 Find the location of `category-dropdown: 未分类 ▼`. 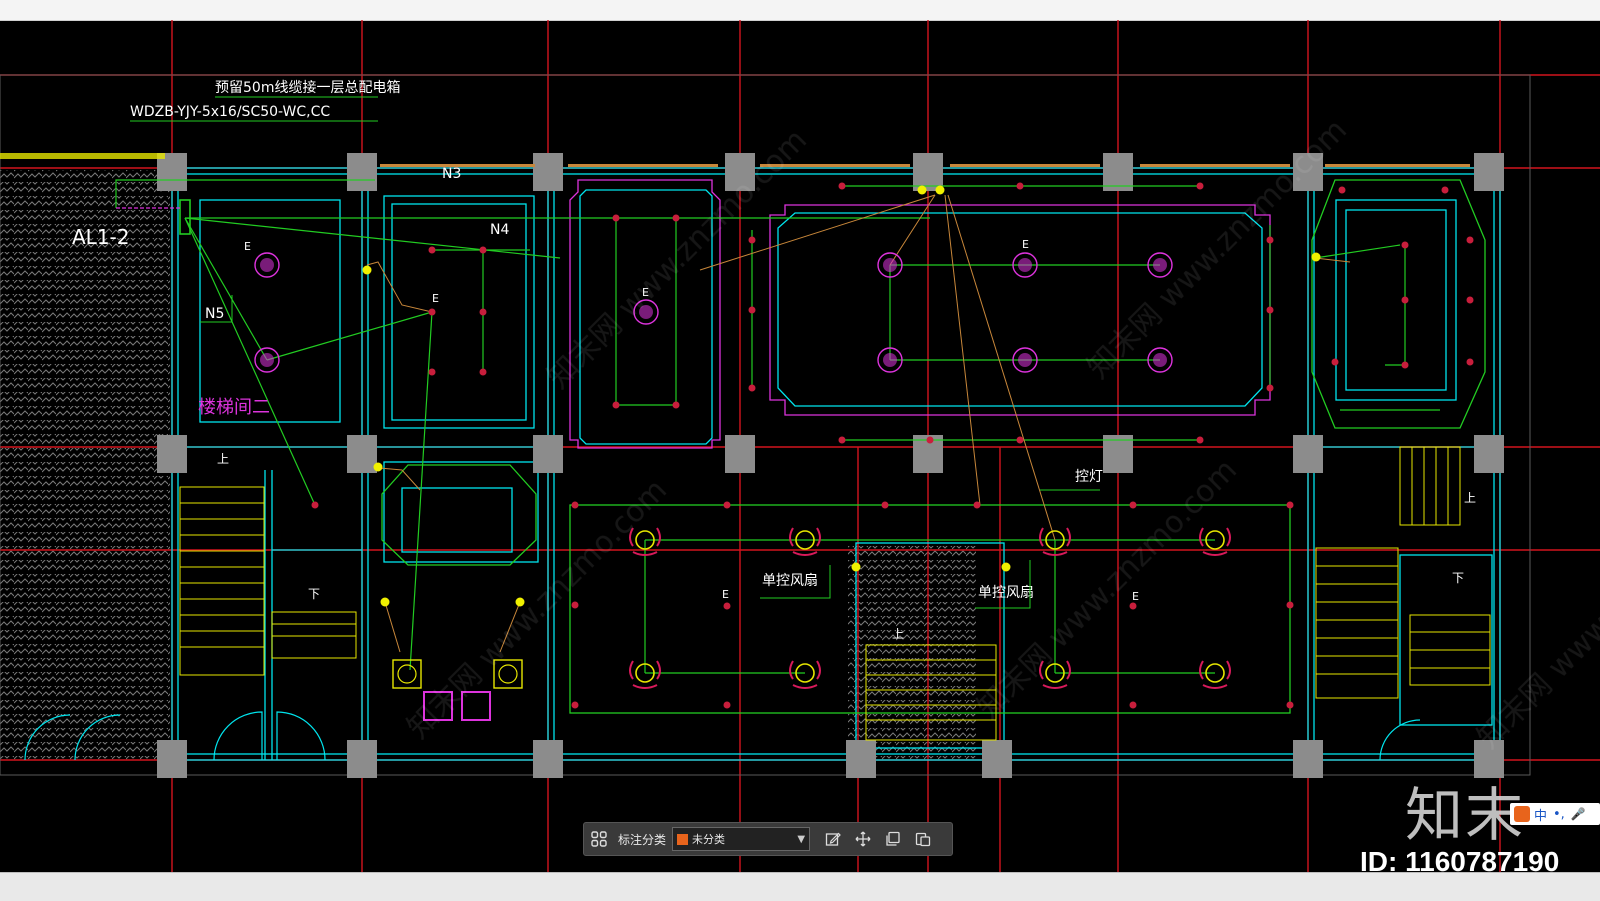

category-dropdown: 未分类 ▼ is located at coordinates (741, 839).